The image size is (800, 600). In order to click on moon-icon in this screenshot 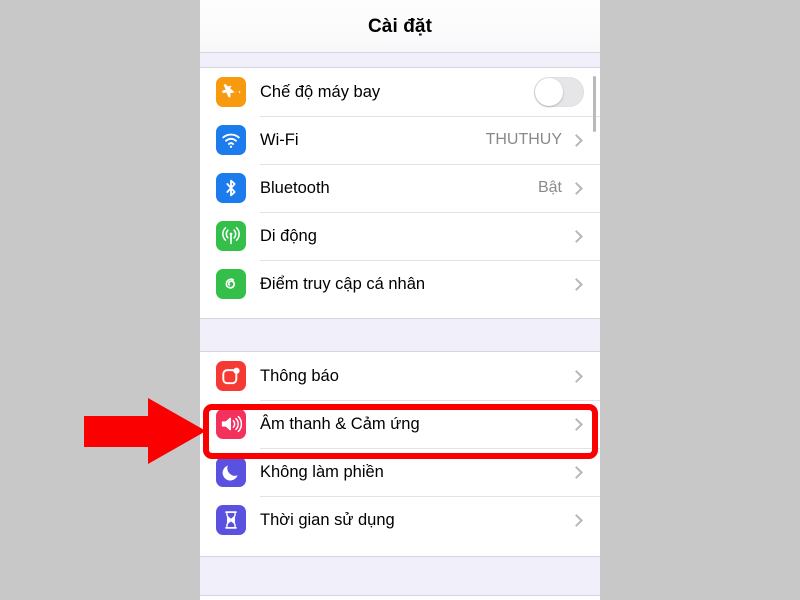, I will do `click(231, 472)`.